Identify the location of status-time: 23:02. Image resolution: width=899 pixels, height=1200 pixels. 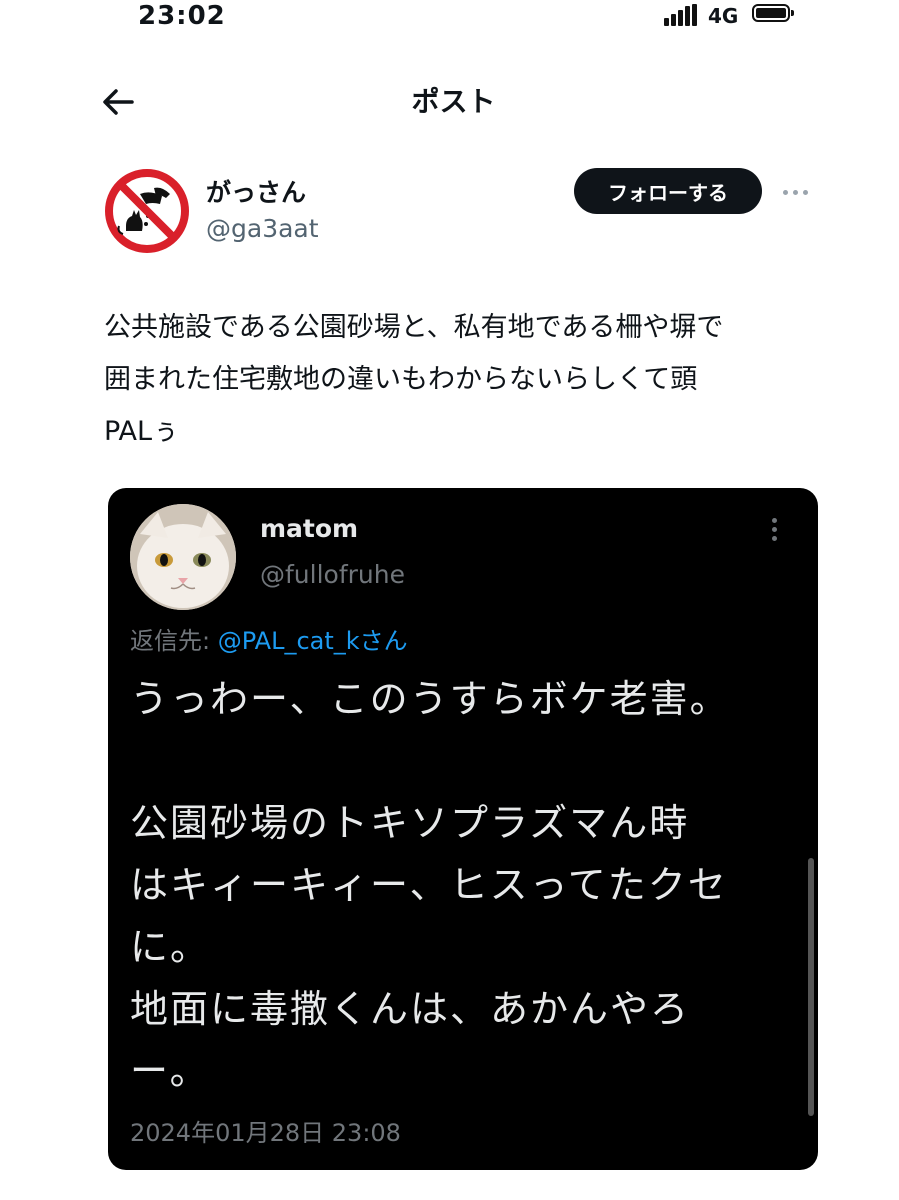
(182, 16).